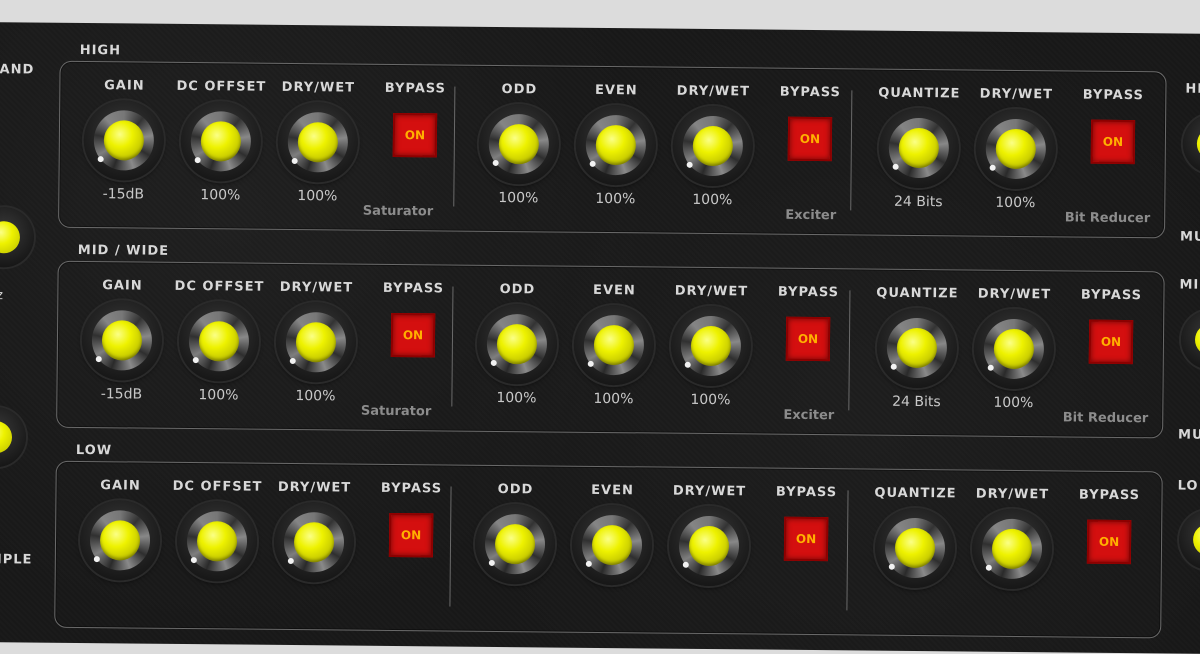 The image size is (1200, 654). What do you see at coordinates (1107, 218) in the screenshot?
I see `section-name: Bit Reducer` at bounding box center [1107, 218].